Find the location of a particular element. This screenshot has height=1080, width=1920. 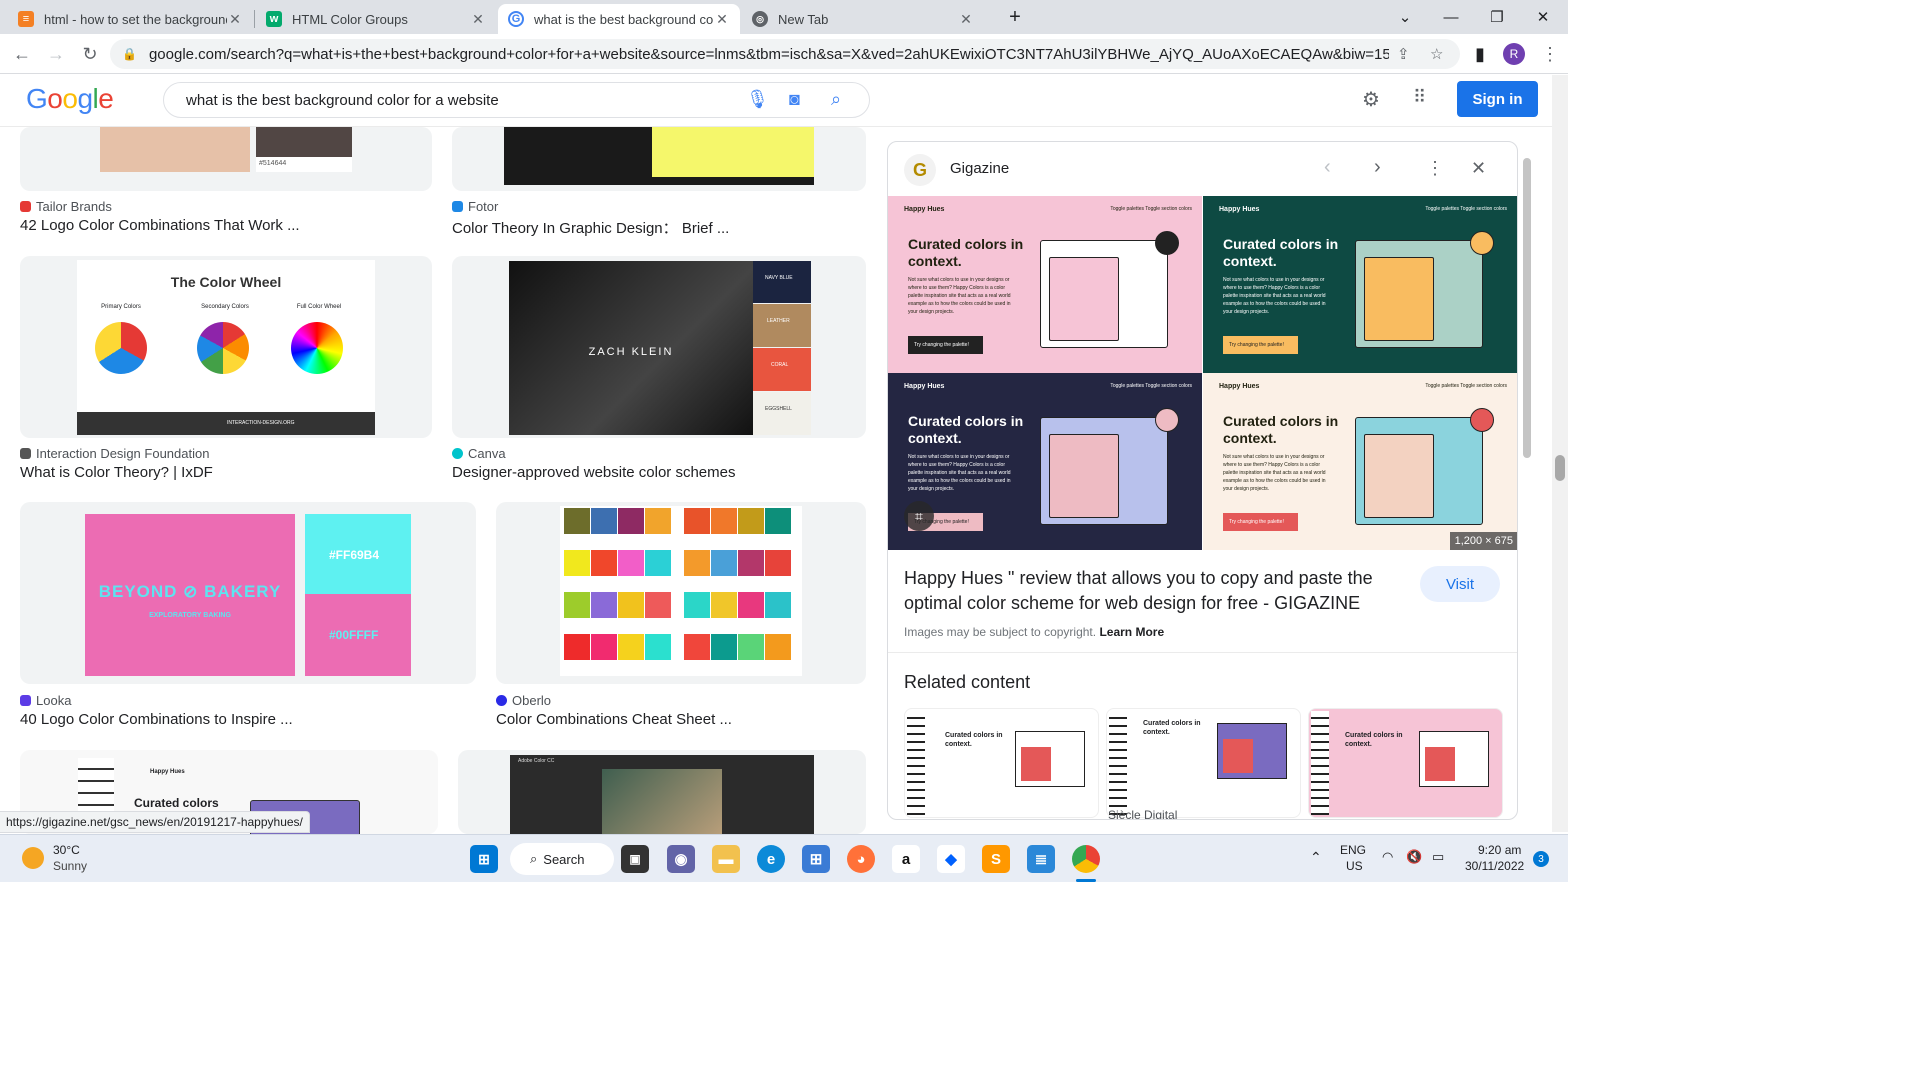

minimize-icon: — is located at coordinates (1451, 17).